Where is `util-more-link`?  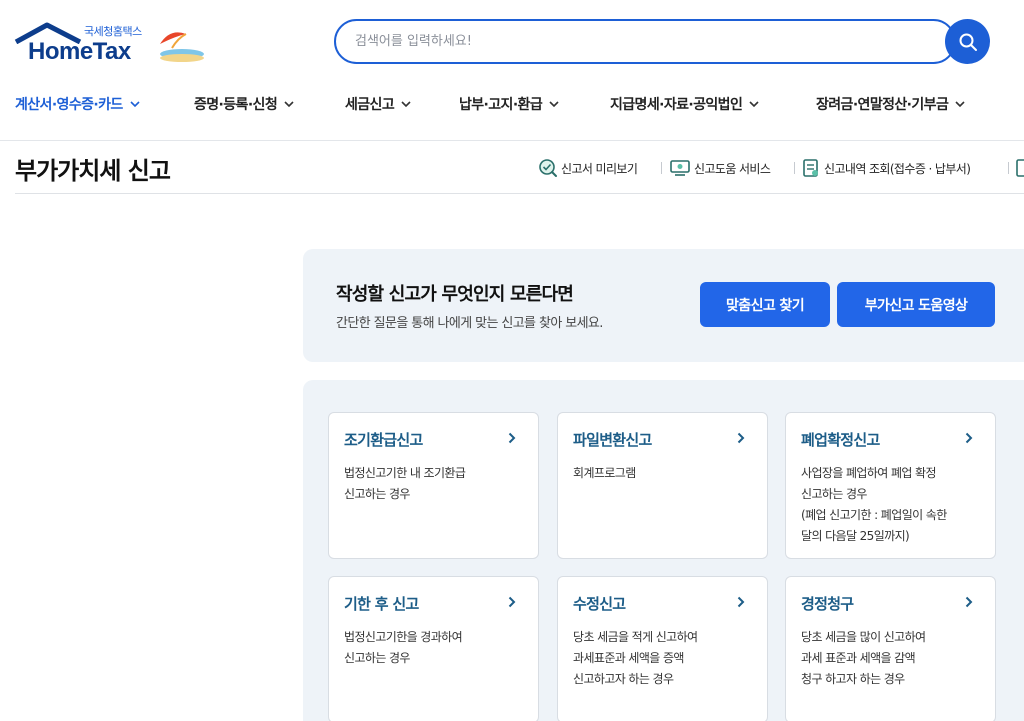
util-more-link is located at coordinates (1019, 168).